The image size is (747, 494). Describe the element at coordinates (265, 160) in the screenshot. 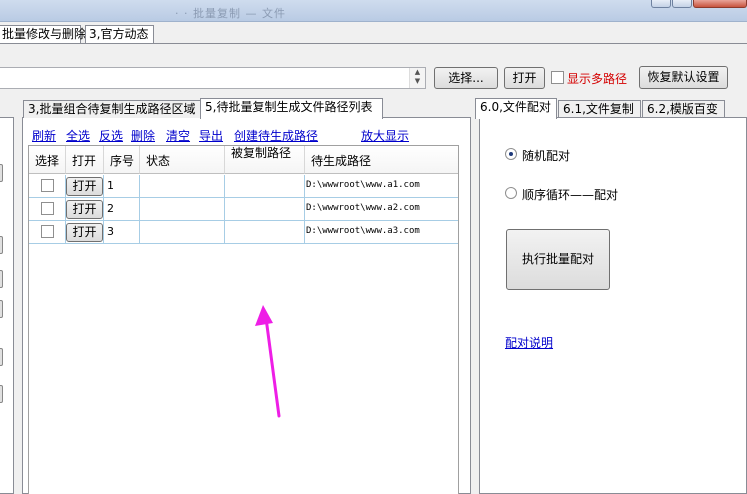

I see `col-header-source-path: 被复制路径` at that location.